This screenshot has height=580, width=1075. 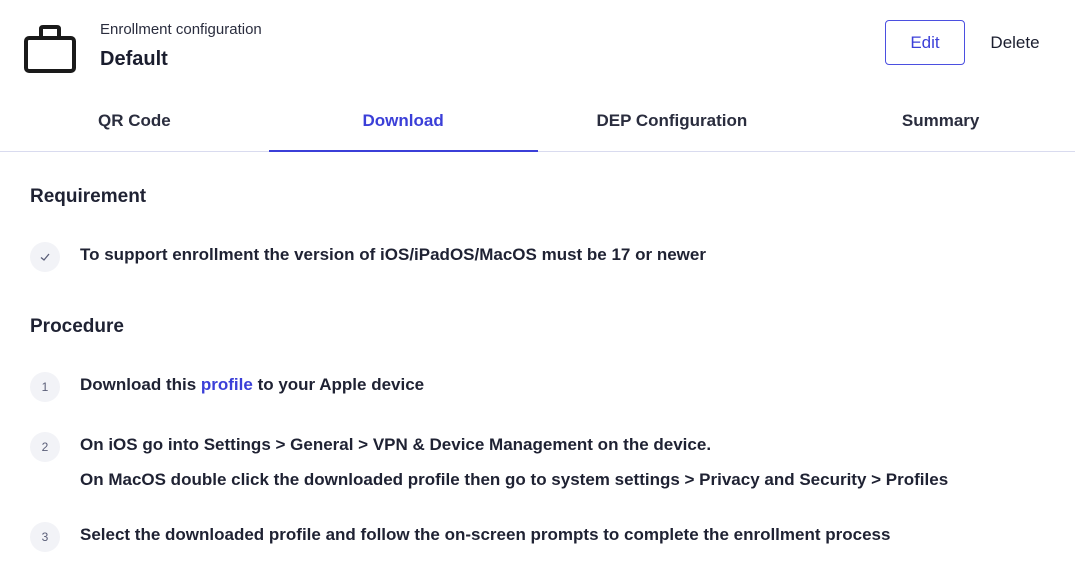 I want to click on procedure-heading: Procedure, so click(x=77, y=326).